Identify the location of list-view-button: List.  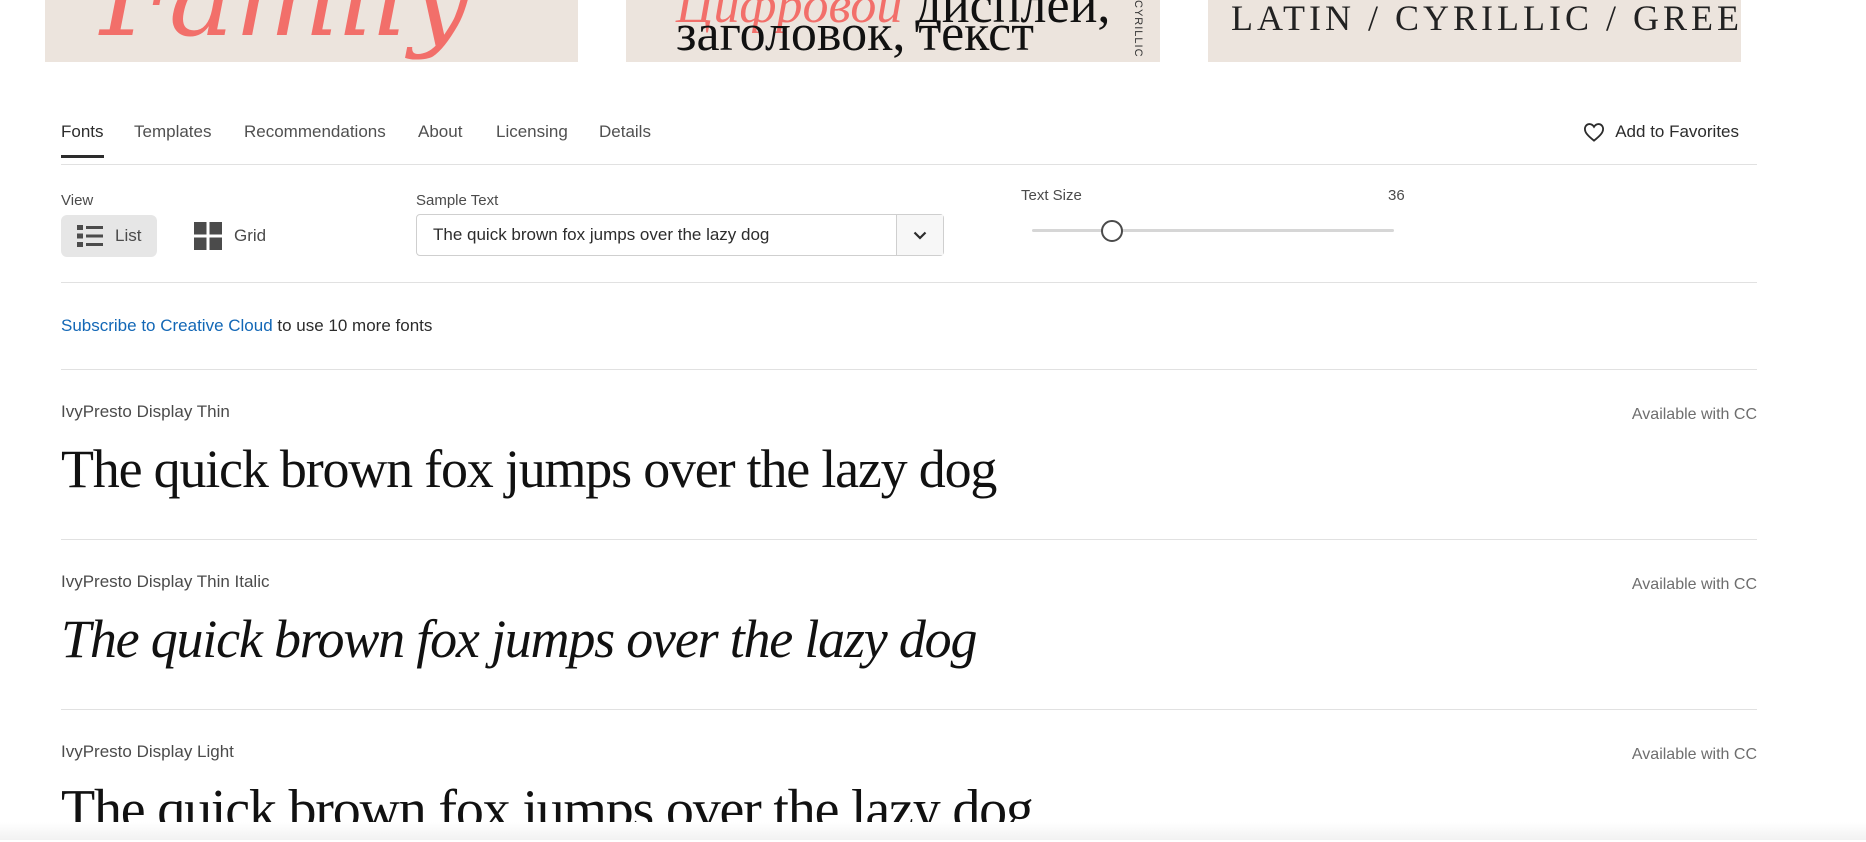
(109, 236).